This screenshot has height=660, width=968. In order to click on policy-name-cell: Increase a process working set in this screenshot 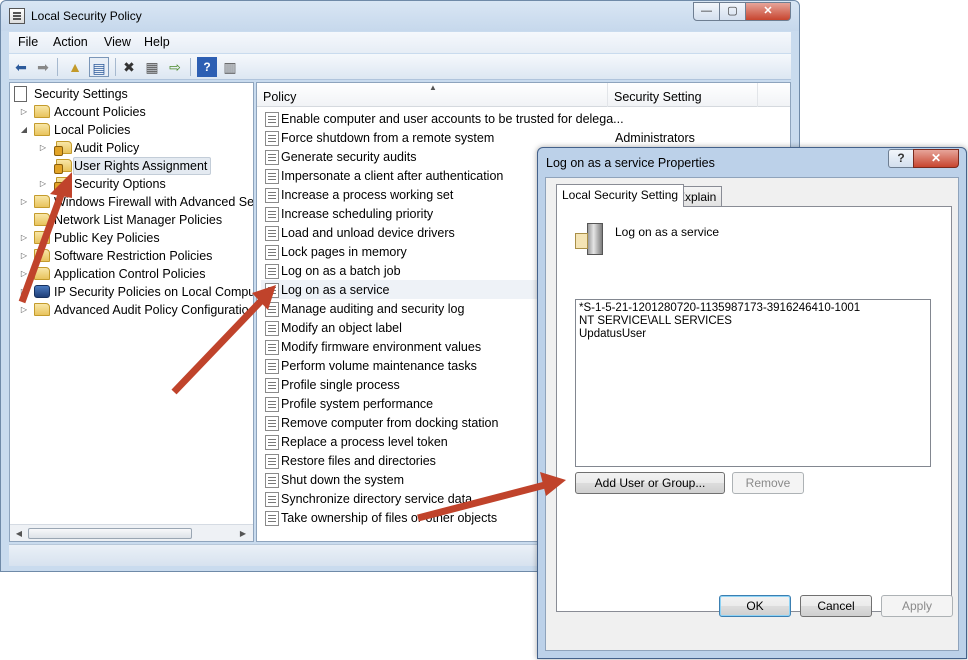, I will do `click(367, 195)`.